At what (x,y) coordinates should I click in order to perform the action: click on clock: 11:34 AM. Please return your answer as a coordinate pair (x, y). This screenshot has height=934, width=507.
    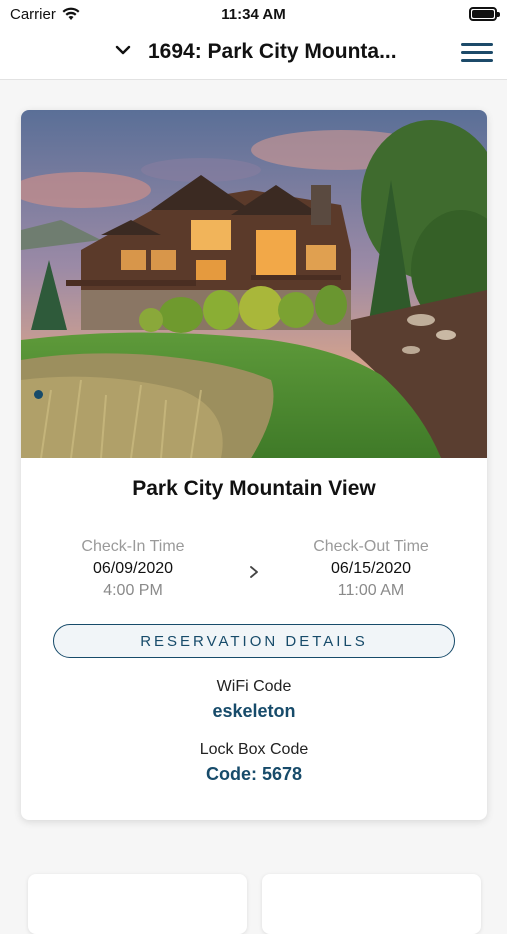
    Looking at the image, I should click on (253, 14).